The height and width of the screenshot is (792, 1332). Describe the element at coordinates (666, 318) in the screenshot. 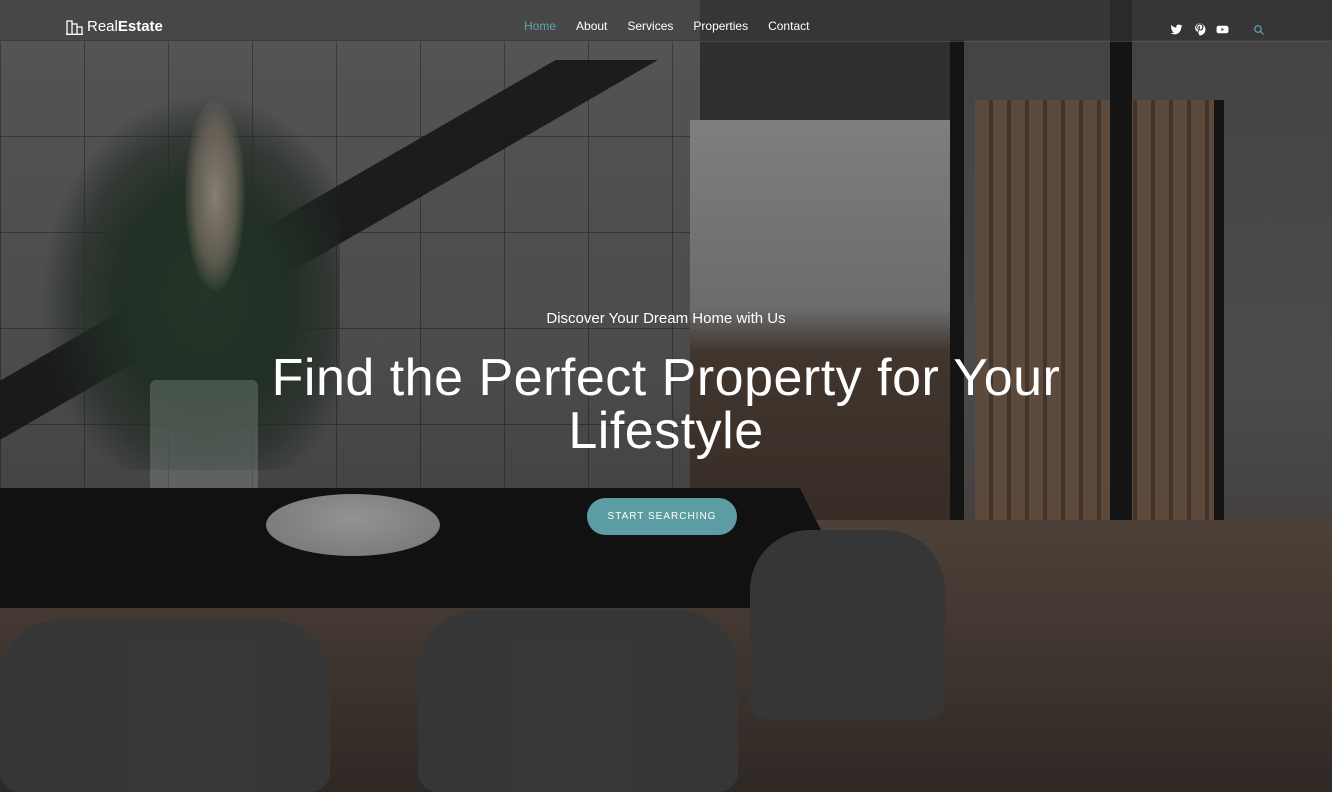

I see `hero-subtitle: Discover Your Dream Home with Us` at that location.